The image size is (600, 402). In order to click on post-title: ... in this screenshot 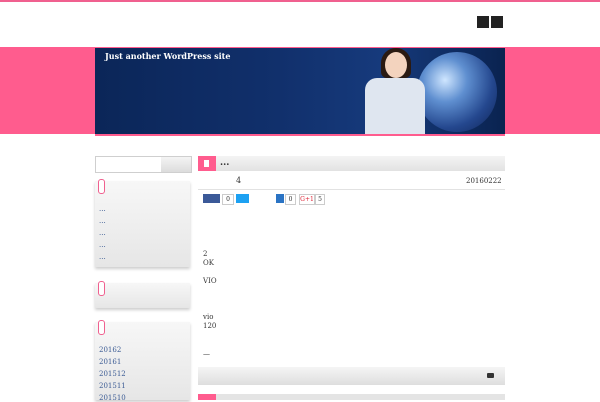, I will do `click(224, 163)`.